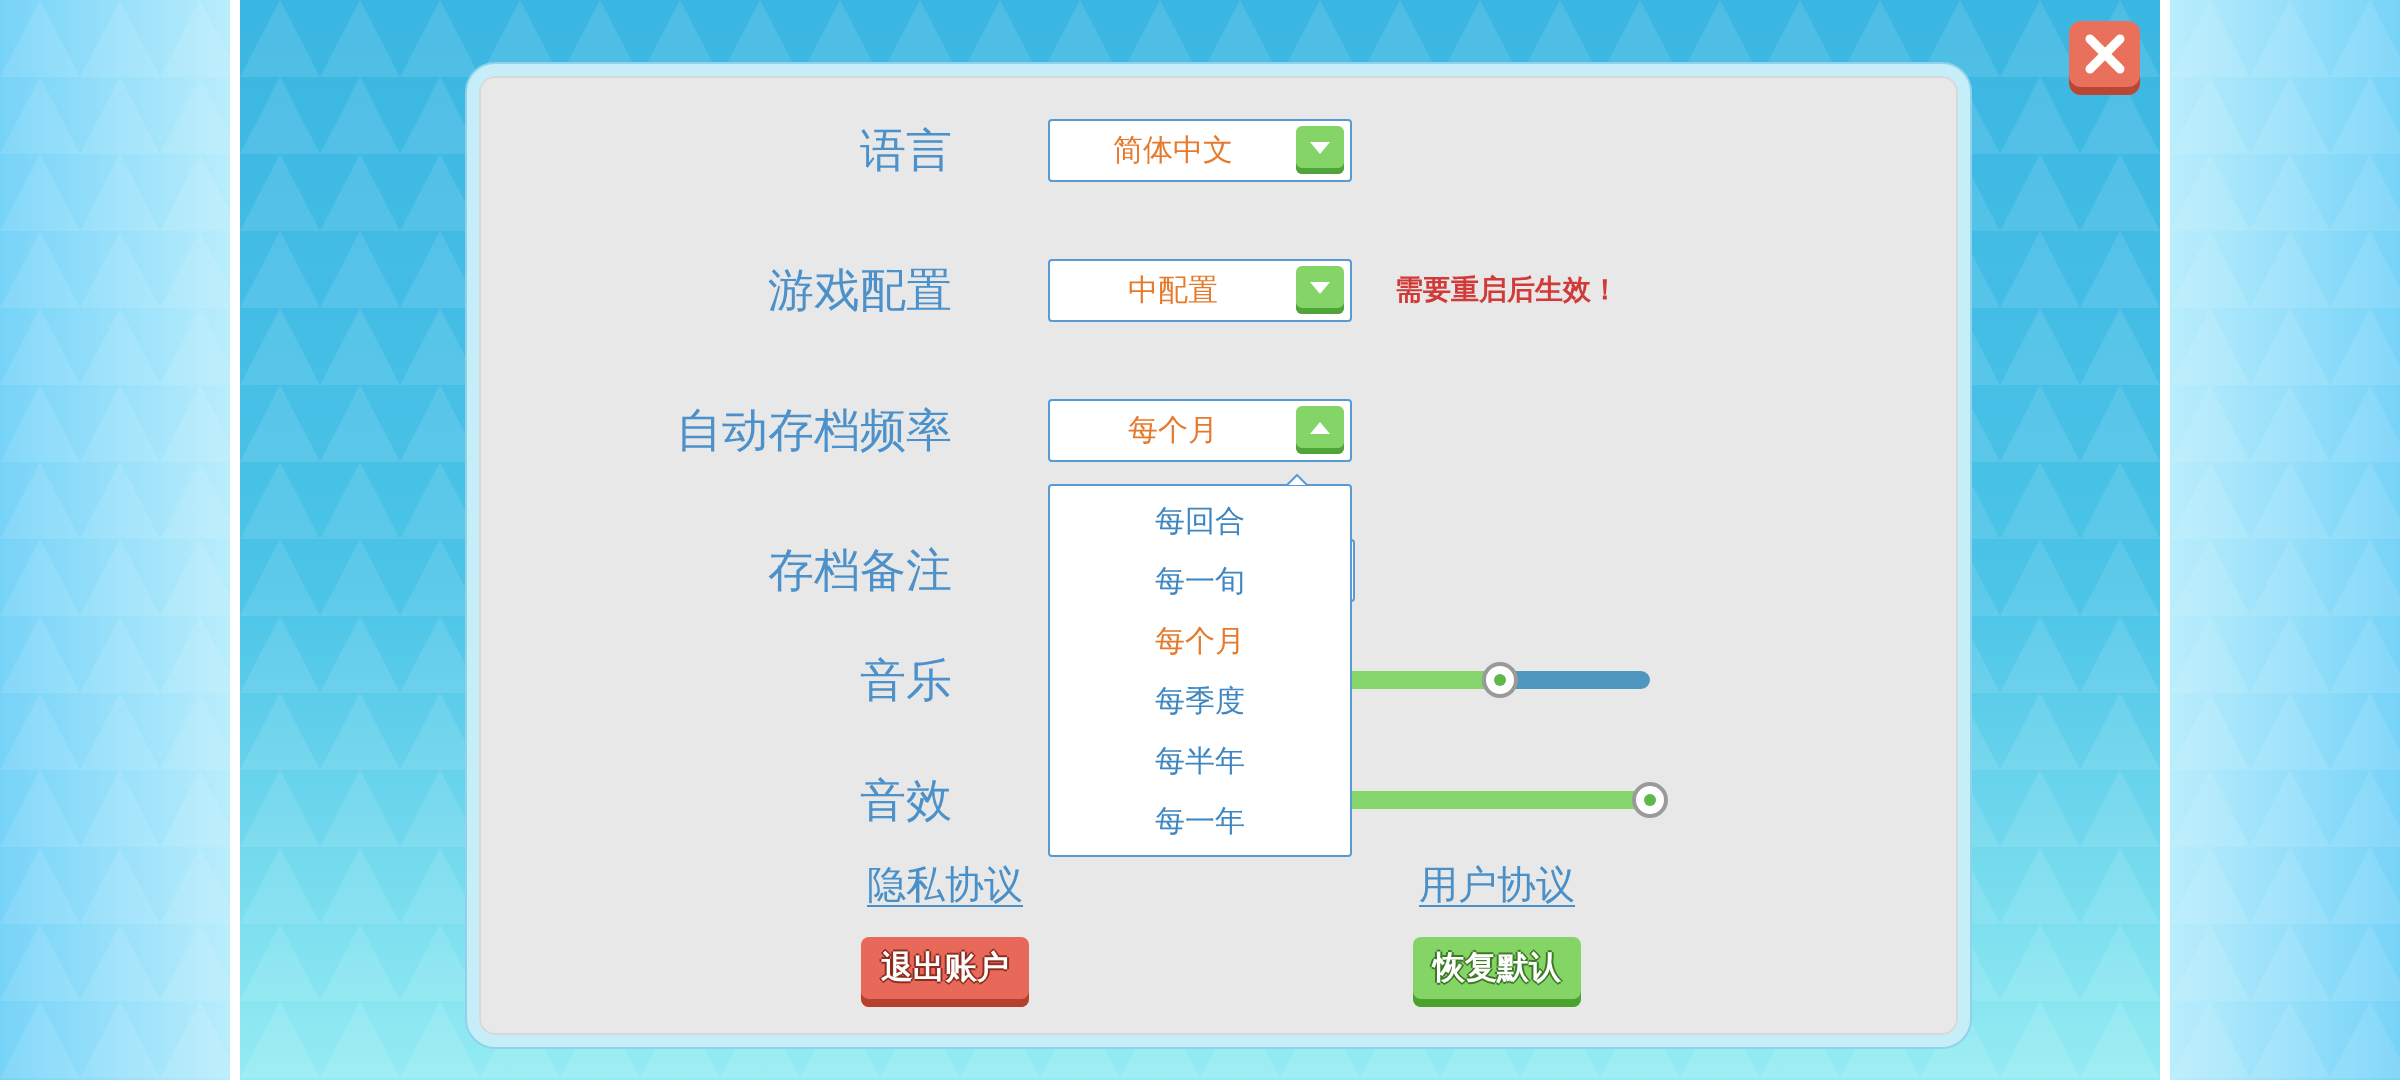 The height and width of the screenshot is (1080, 2400). What do you see at coordinates (1497, 885) in the screenshot?
I see `agreement-link: 用户协议` at bounding box center [1497, 885].